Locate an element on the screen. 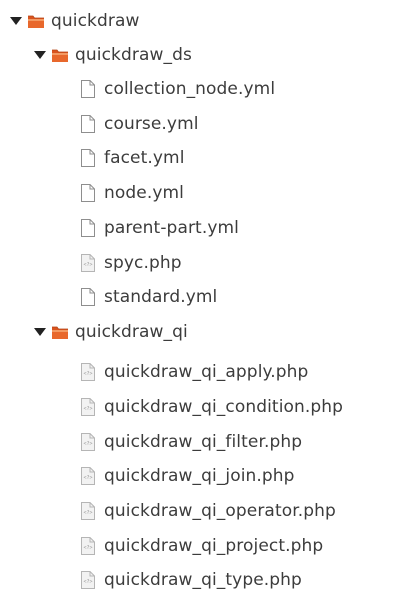 This screenshot has height=597, width=404. file-label: quickdraw_qi_operator.php is located at coordinates (220, 511).